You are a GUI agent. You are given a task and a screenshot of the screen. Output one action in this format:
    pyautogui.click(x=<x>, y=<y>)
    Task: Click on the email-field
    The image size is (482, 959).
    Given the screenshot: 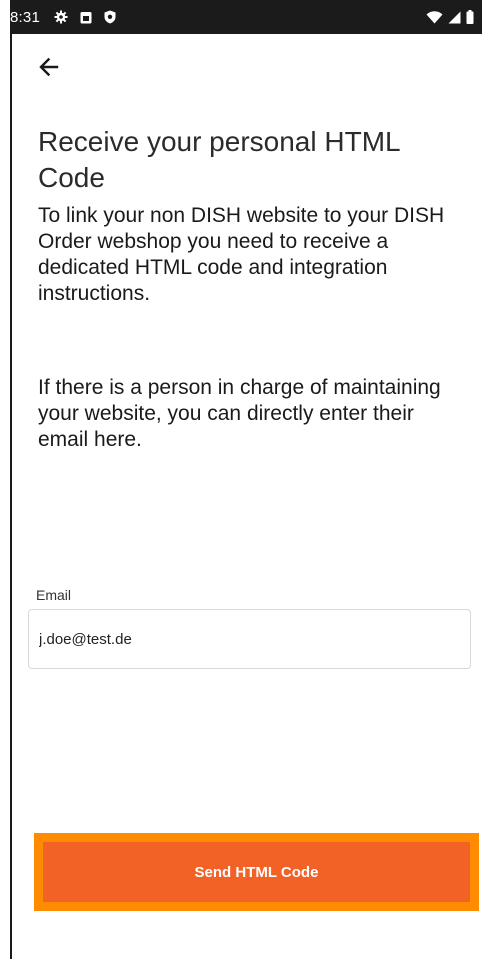 What is the action you would take?
    pyautogui.click(x=249, y=639)
    